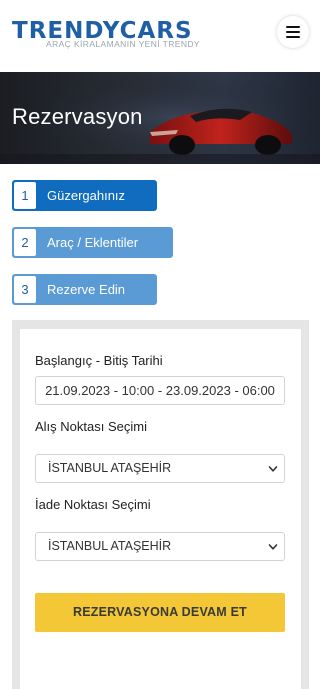  I want to click on step-number: 3, so click(25, 289).